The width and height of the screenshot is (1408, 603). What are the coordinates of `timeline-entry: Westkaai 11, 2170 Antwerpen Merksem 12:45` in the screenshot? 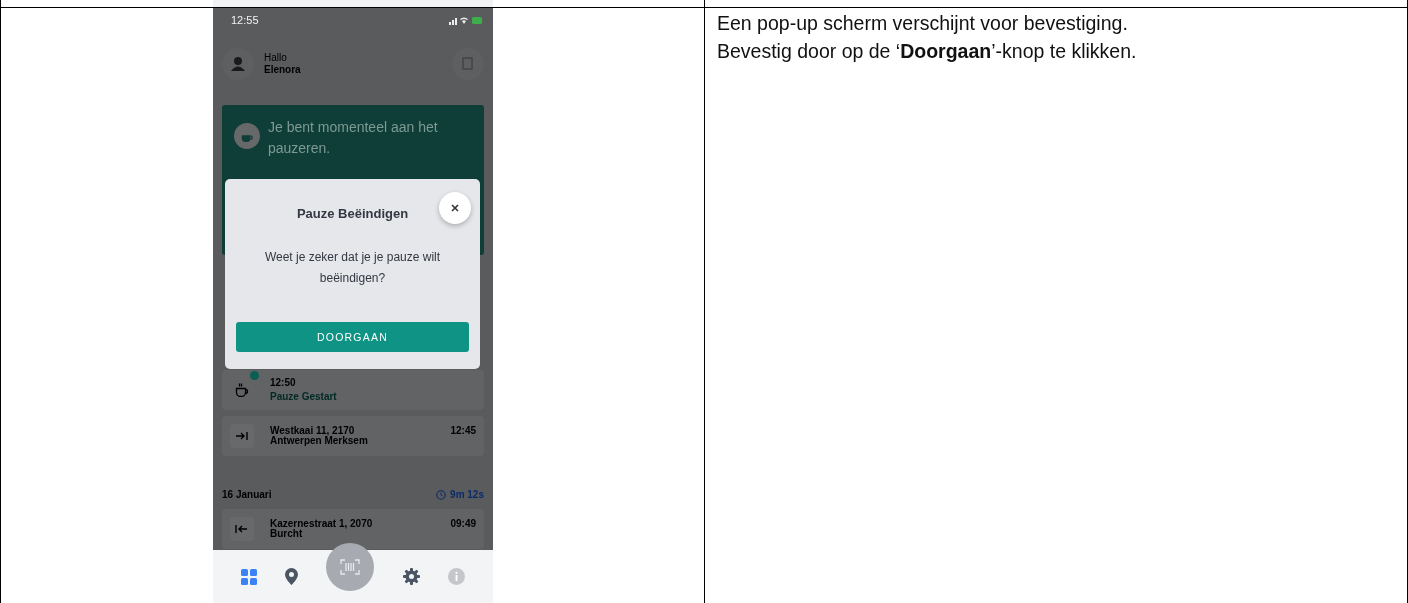 It's located at (353, 436).